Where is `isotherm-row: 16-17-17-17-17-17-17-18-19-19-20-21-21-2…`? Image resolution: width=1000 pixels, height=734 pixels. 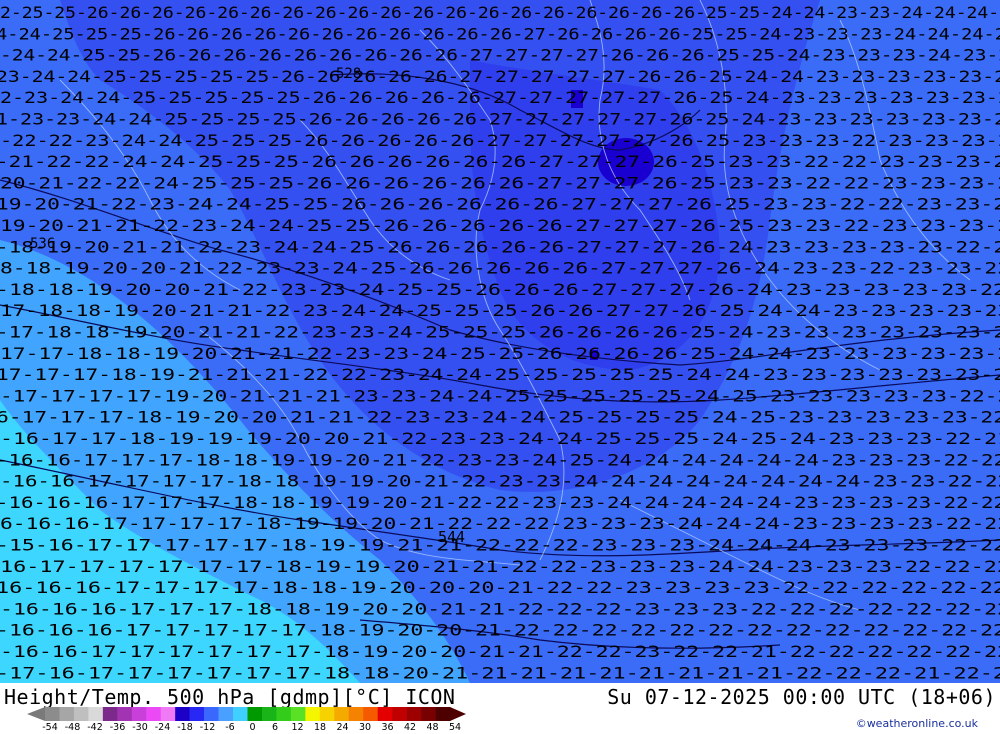
isotherm-row: 16-17-17-17-17-17-17-18-19-19-20-21-21-2… is located at coordinates (500, 567).